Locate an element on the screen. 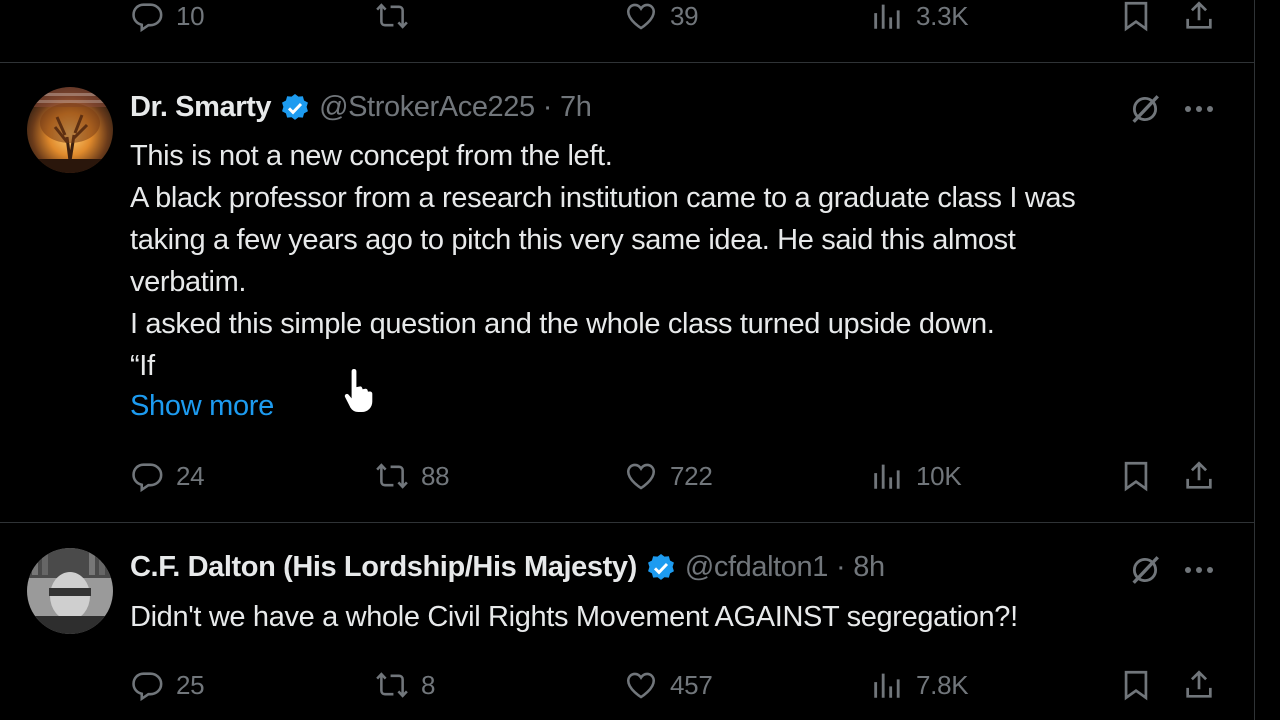 The image size is (1280, 720). display-name: Dr. Smarty is located at coordinates (200, 107).